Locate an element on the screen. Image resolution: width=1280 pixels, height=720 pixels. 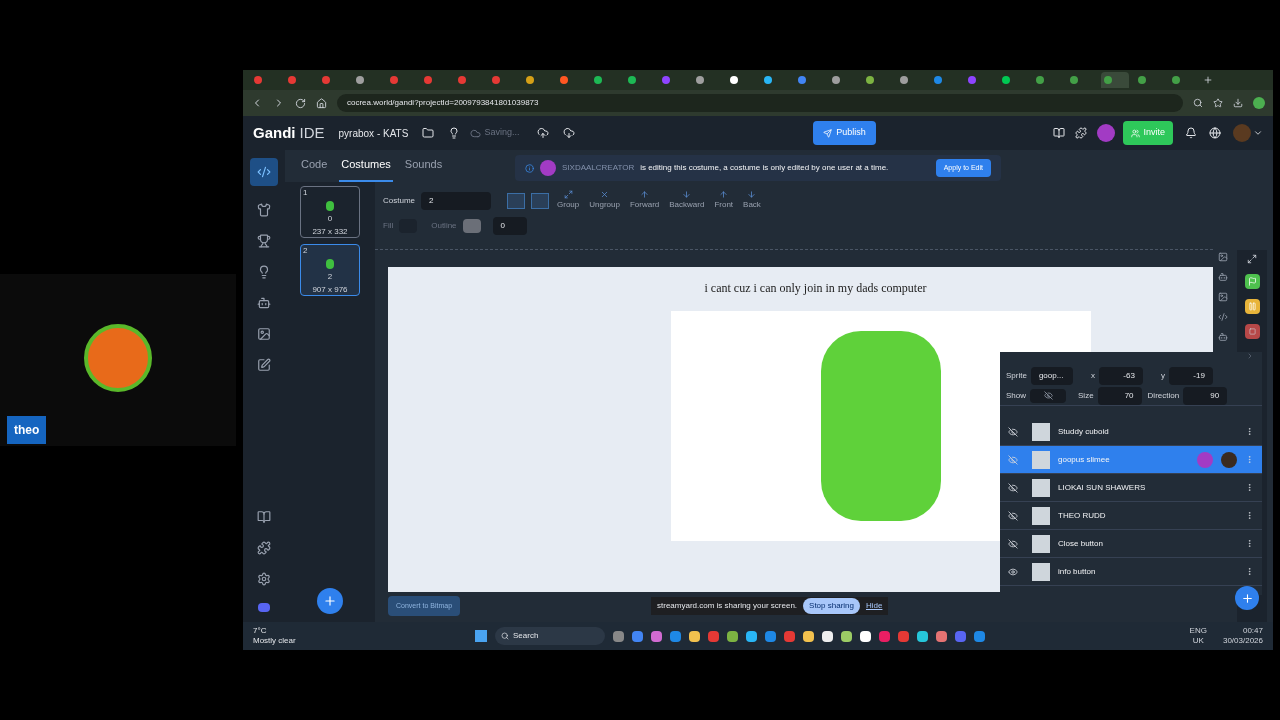
tool-button: Forward is located at coordinates (644, 200).